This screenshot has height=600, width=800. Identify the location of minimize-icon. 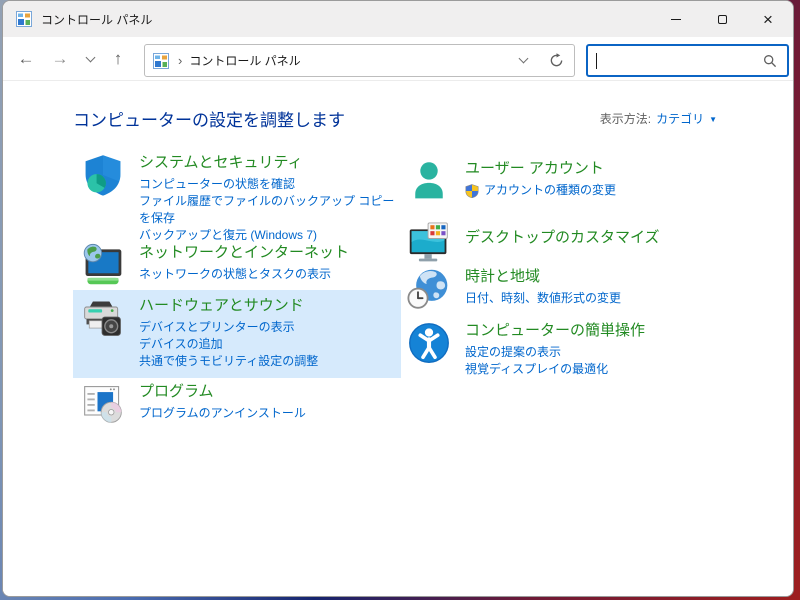
(676, 19).